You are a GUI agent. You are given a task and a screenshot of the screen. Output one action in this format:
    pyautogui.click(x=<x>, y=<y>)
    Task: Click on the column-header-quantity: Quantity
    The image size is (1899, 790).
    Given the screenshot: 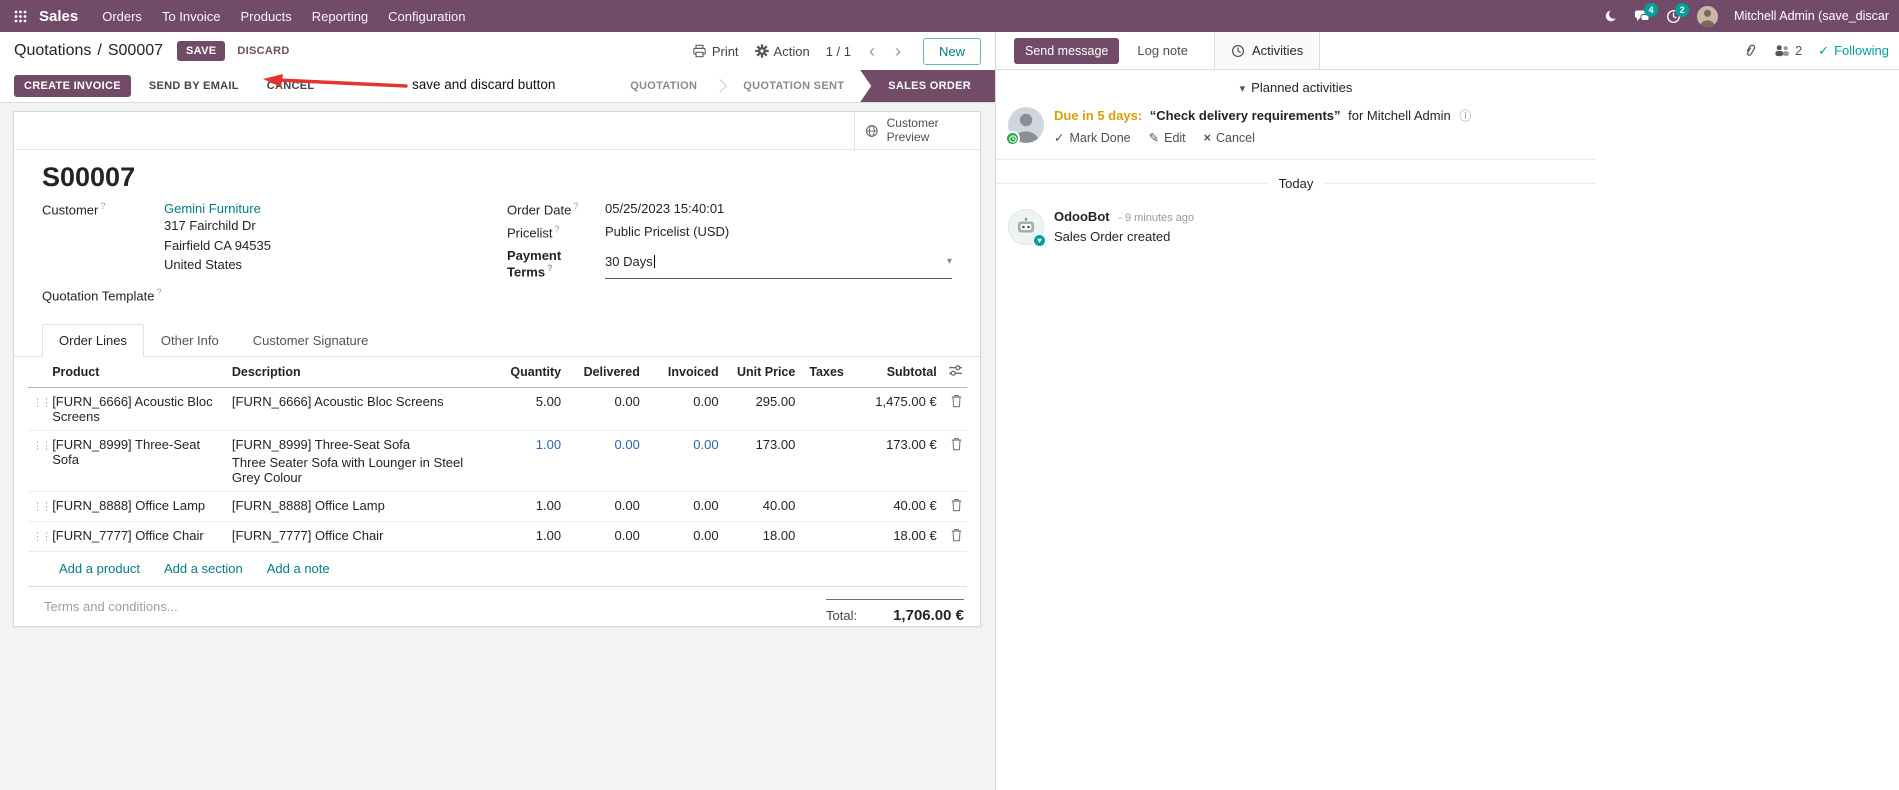 What is the action you would take?
    pyautogui.click(x=532, y=372)
    